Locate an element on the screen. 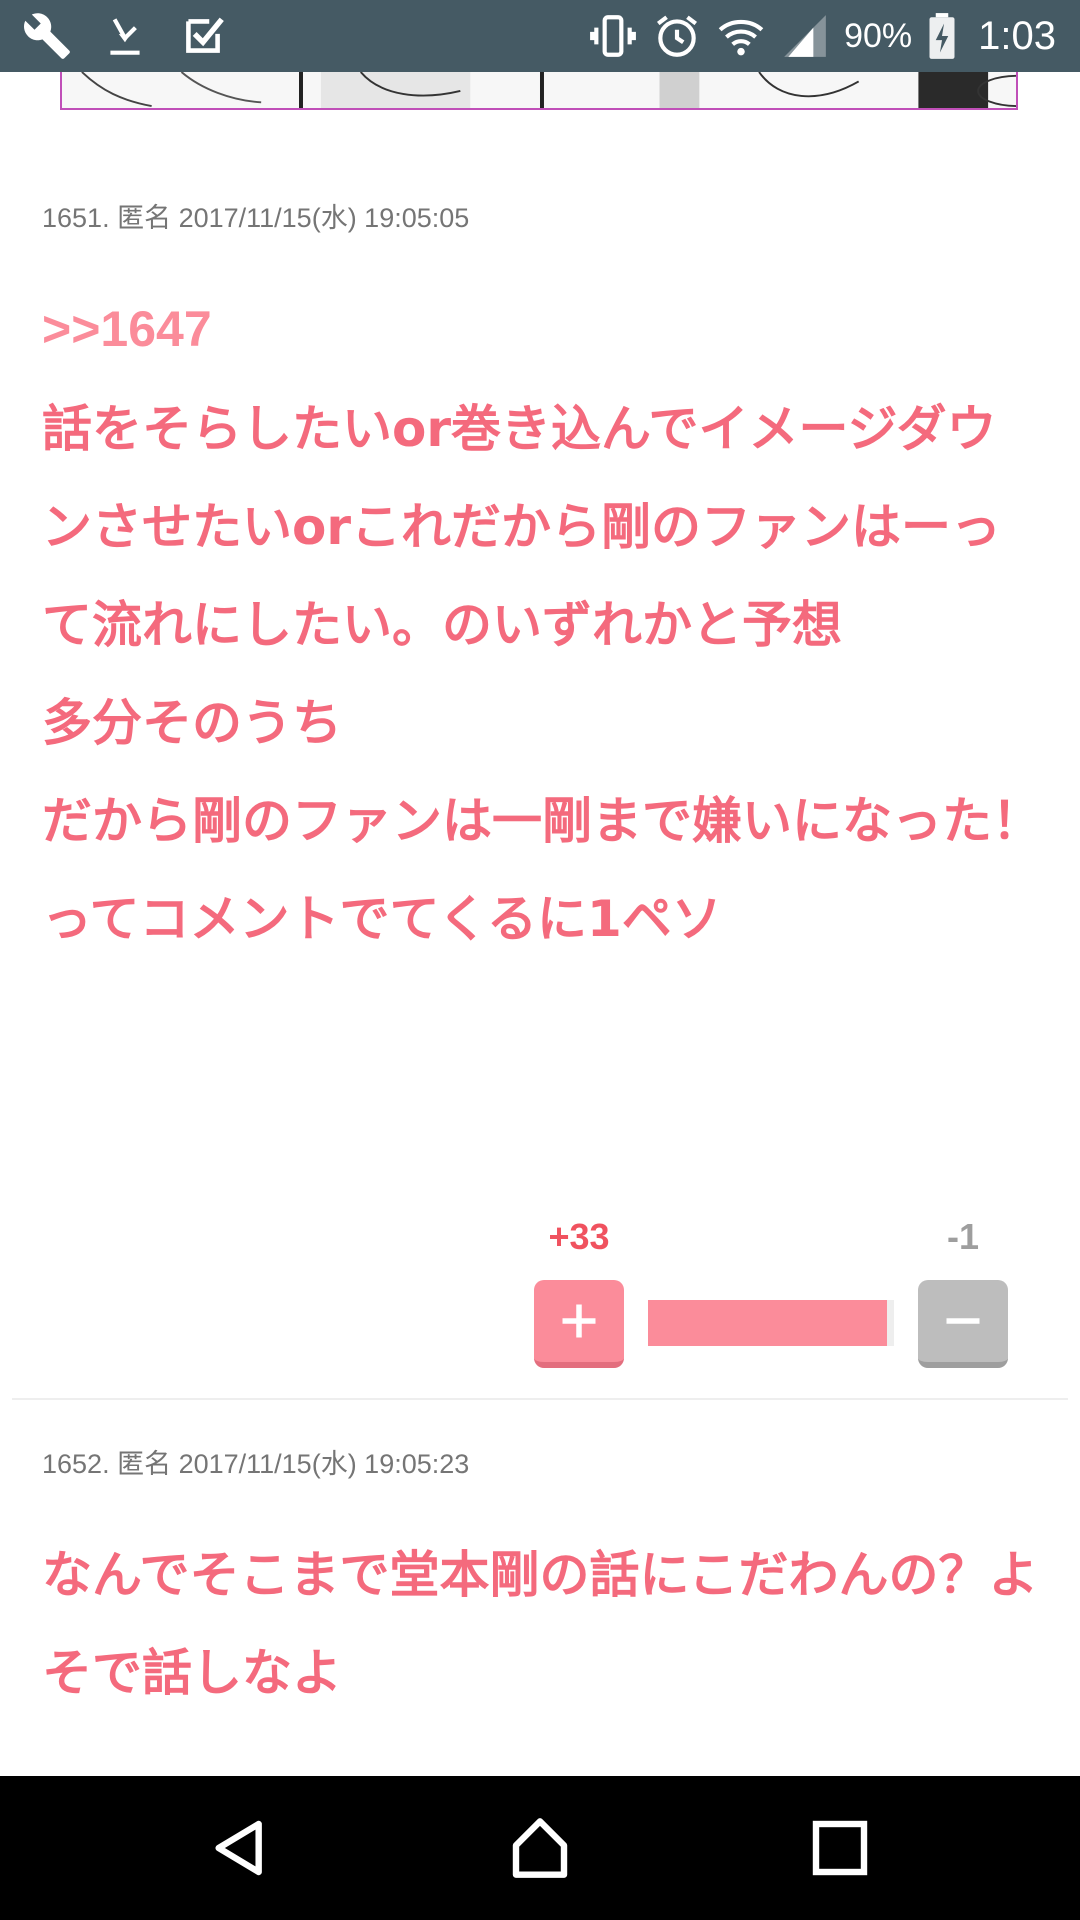  clock-time: 1:03 is located at coordinates (1017, 35).